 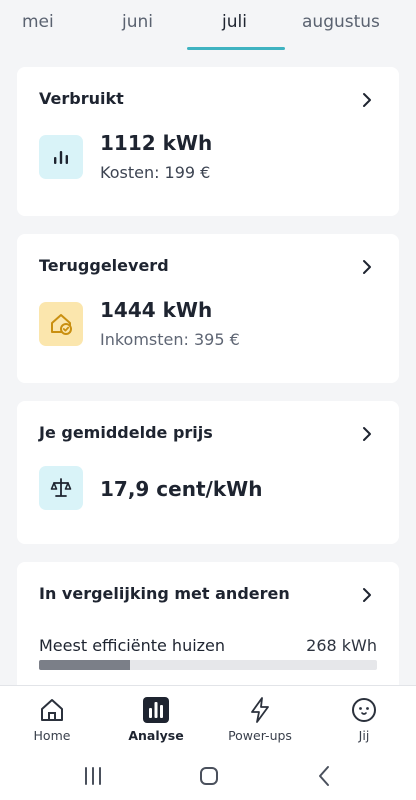 I want to click on comparison-title: In vergelijking met anderen, so click(x=164, y=593).